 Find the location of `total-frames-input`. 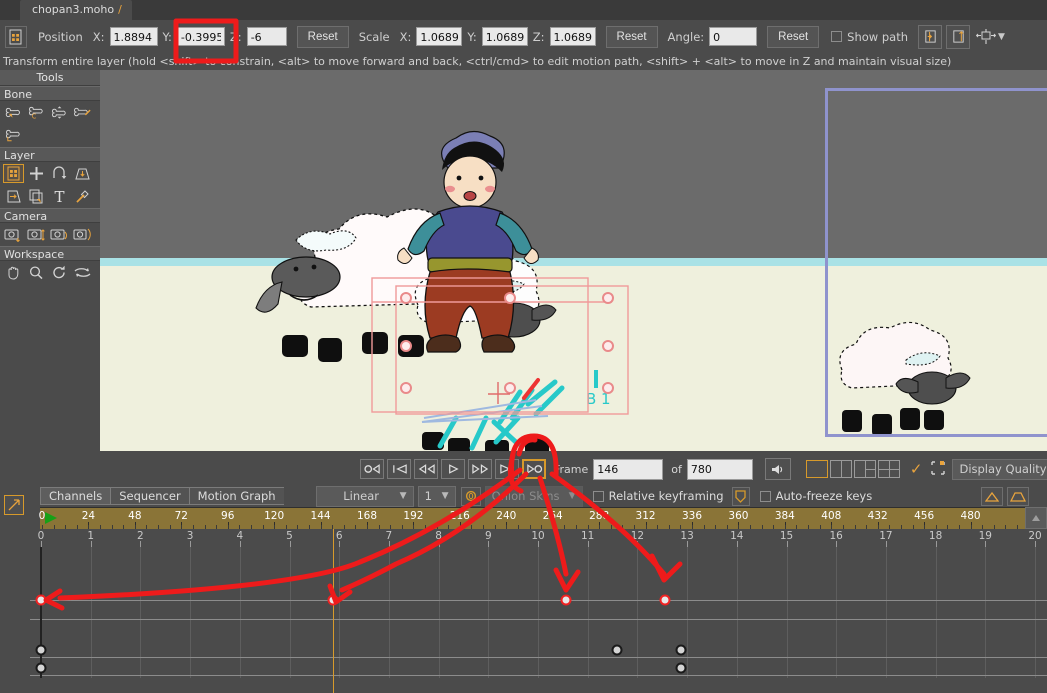

total-frames-input is located at coordinates (719, 469).